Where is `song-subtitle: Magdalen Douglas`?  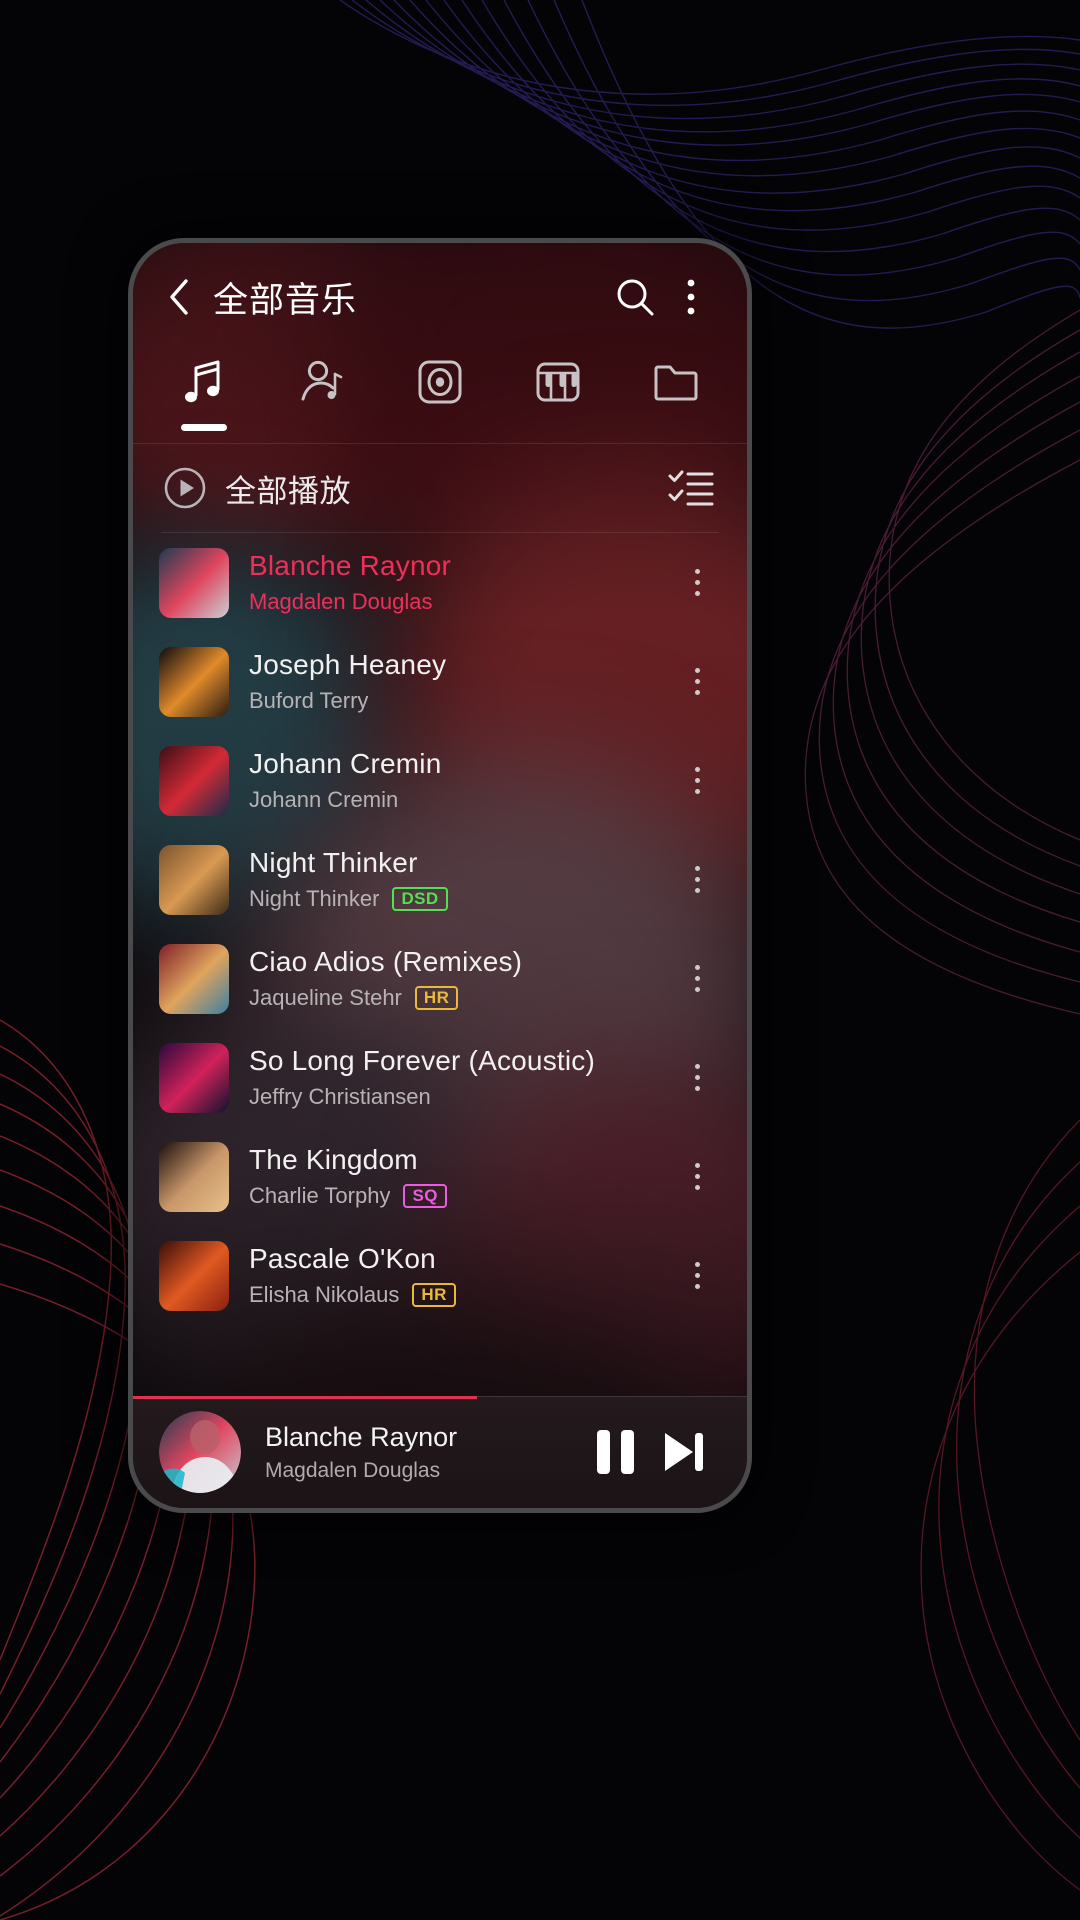 song-subtitle: Magdalen Douglas is located at coordinates (460, 602).